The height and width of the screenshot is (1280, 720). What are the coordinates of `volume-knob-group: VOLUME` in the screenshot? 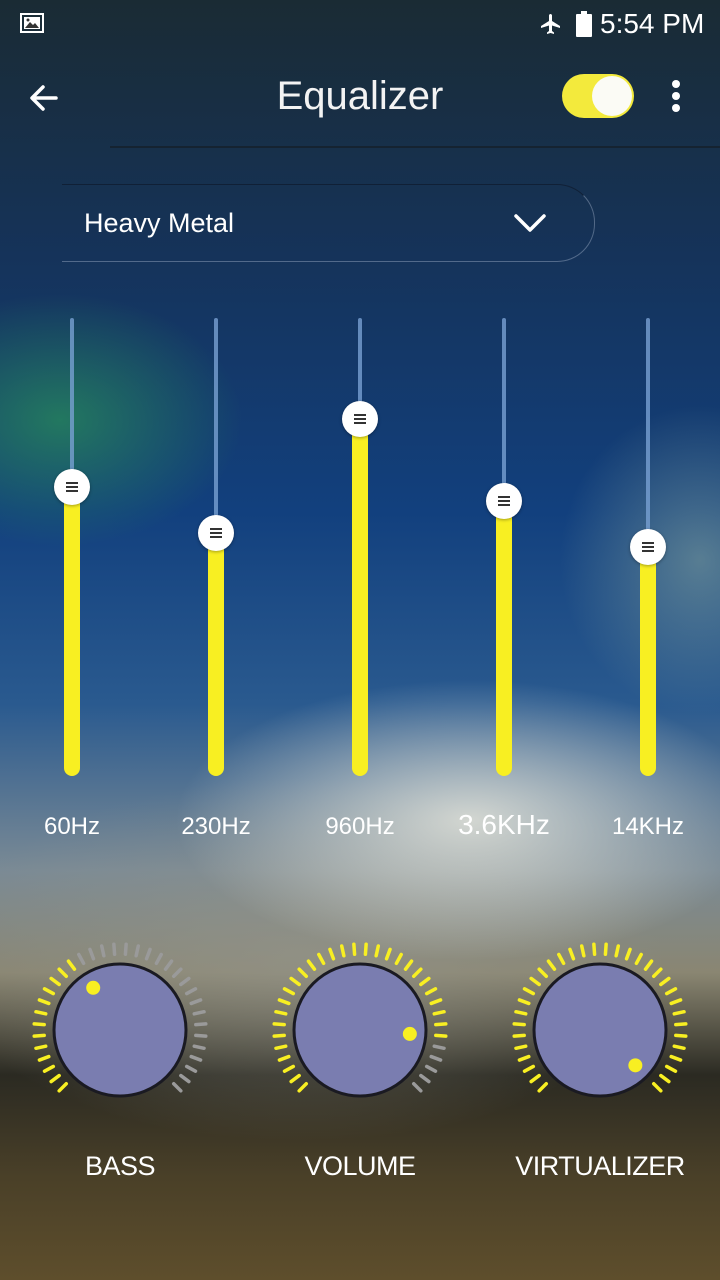 It's located at (360, 1065).